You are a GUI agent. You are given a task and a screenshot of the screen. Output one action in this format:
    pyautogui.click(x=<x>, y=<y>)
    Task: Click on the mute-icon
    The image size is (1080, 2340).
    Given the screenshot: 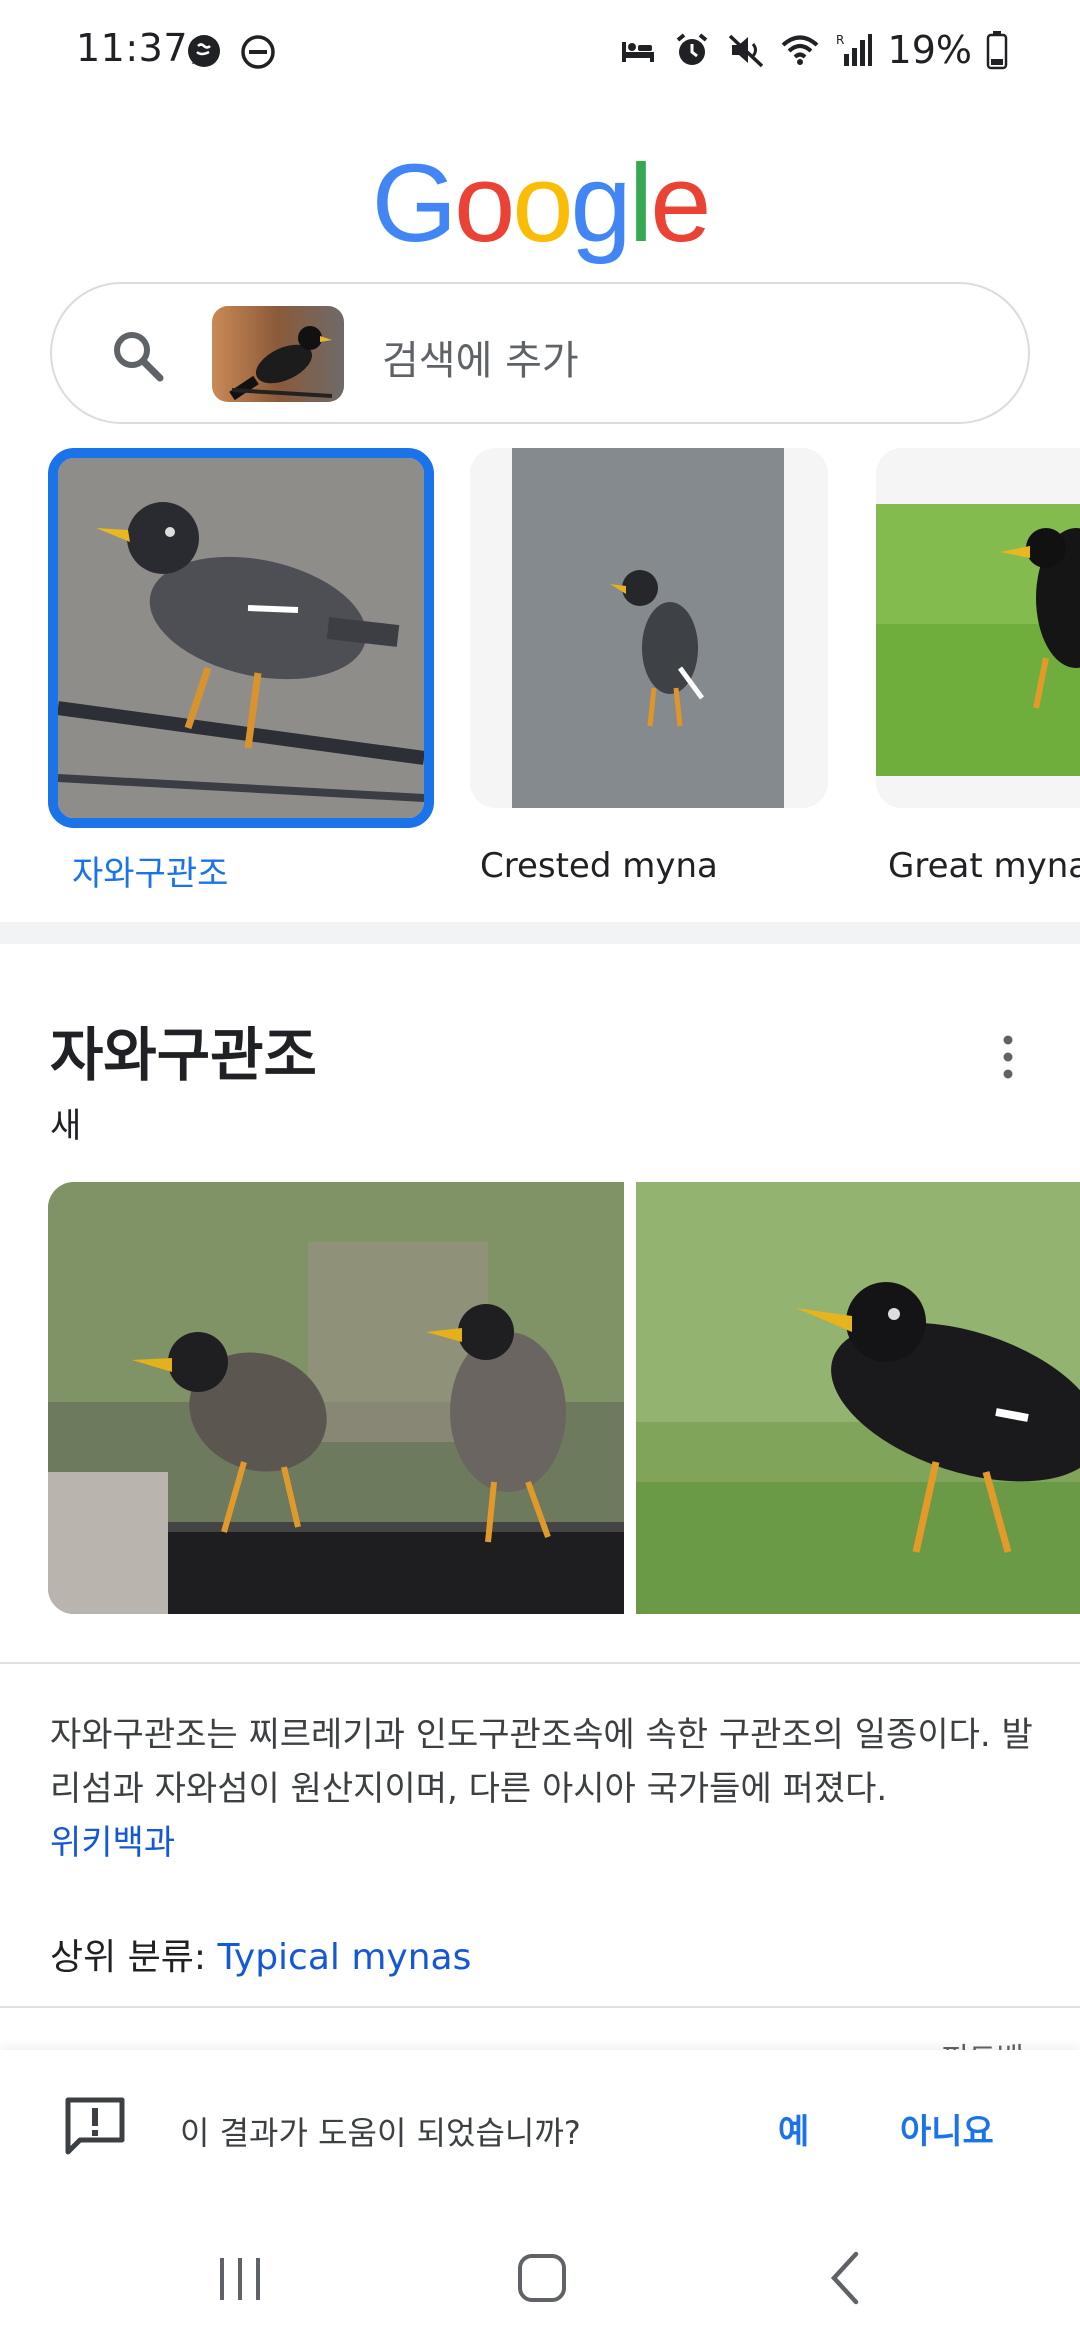 What is the action you would take?
    pyautogui.click(x=745, y=51)
    